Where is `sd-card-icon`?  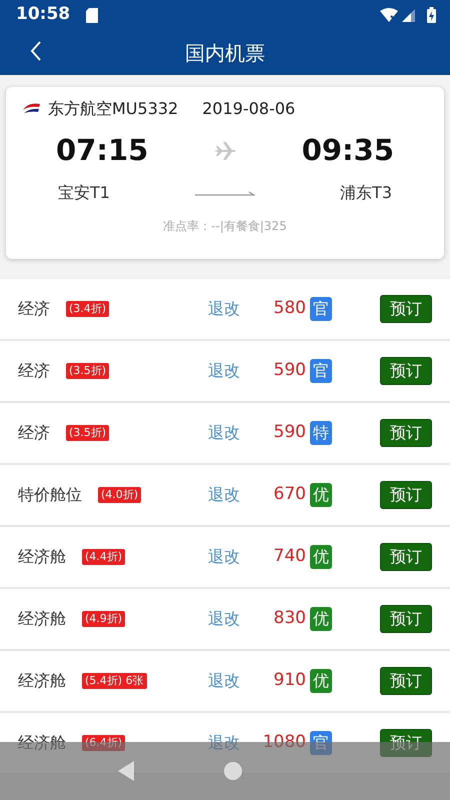 sd-card-icon is located at coordinates (92, 15).